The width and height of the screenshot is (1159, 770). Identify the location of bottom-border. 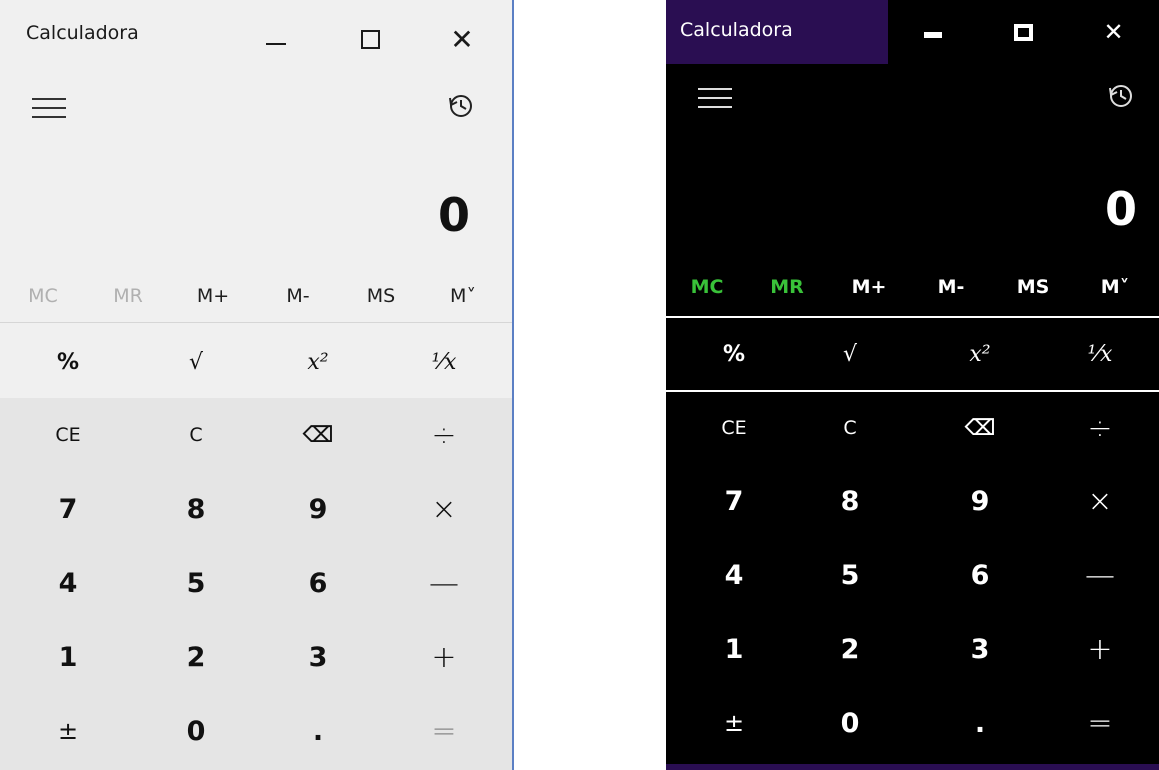
(912, 767).